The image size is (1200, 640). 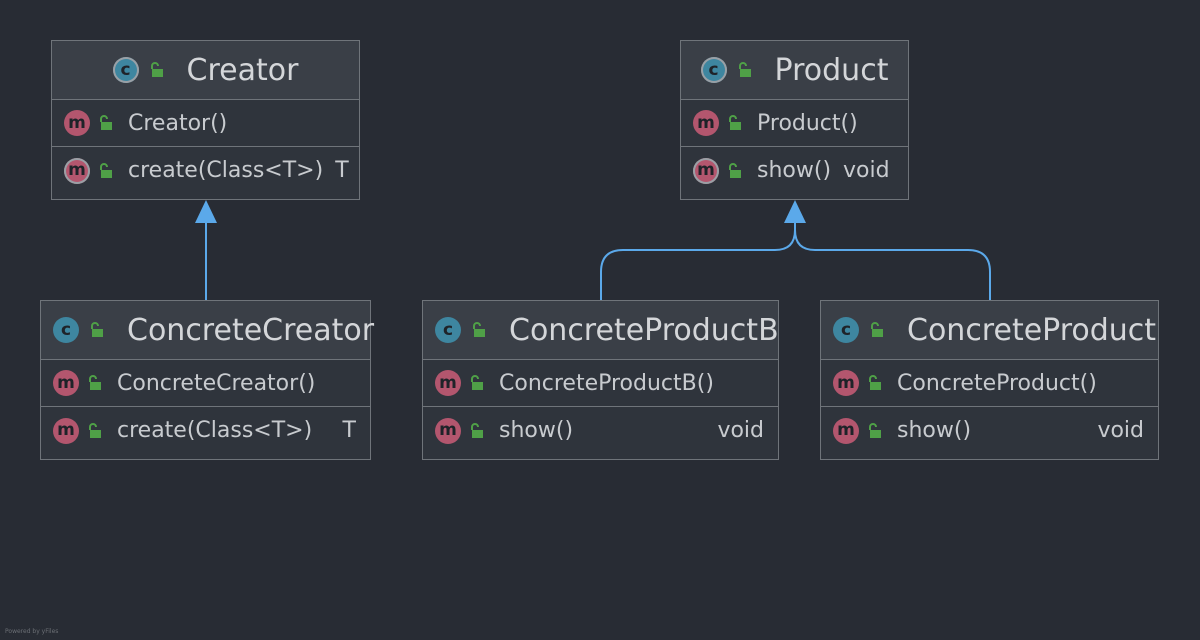 I want to click on member-row: m ConcreteCreator(), so click(x=205, y=383).